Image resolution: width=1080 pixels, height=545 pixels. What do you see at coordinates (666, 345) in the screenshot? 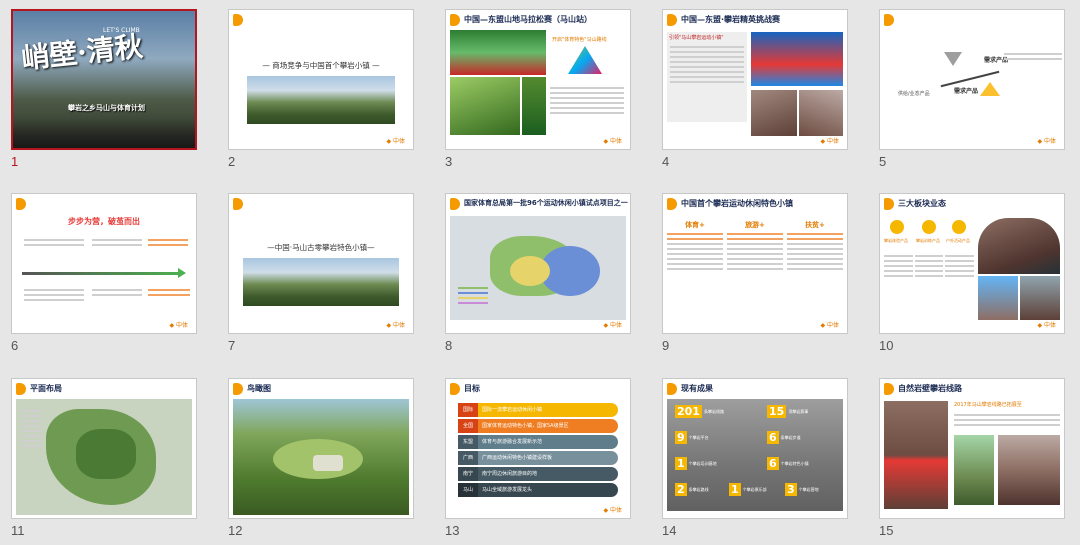
I see `slide-number: 9` at bounding box center [666, 345].